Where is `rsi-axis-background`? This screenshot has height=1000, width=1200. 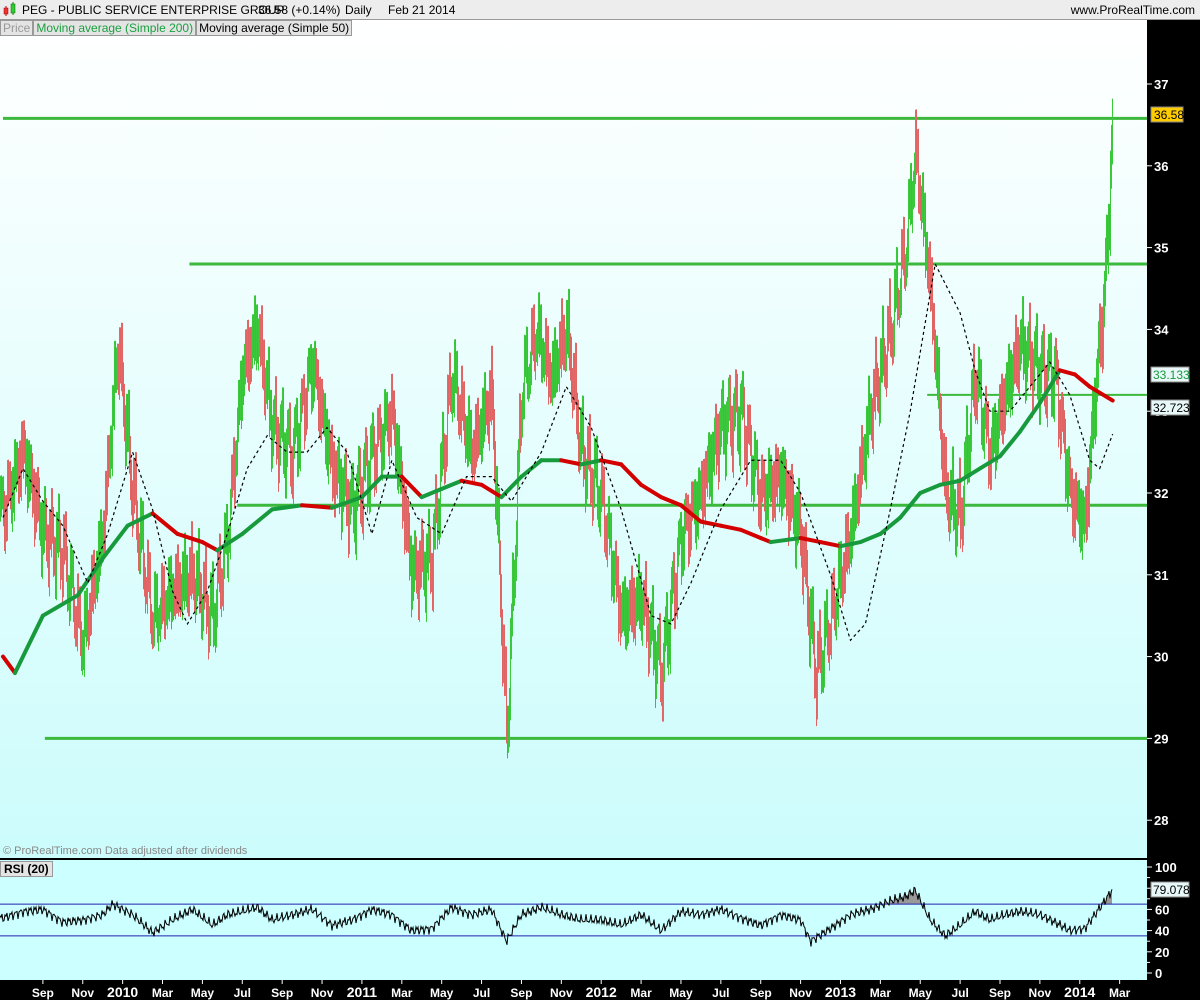 rsi-axis-background is located at coordinates (1173, 920).